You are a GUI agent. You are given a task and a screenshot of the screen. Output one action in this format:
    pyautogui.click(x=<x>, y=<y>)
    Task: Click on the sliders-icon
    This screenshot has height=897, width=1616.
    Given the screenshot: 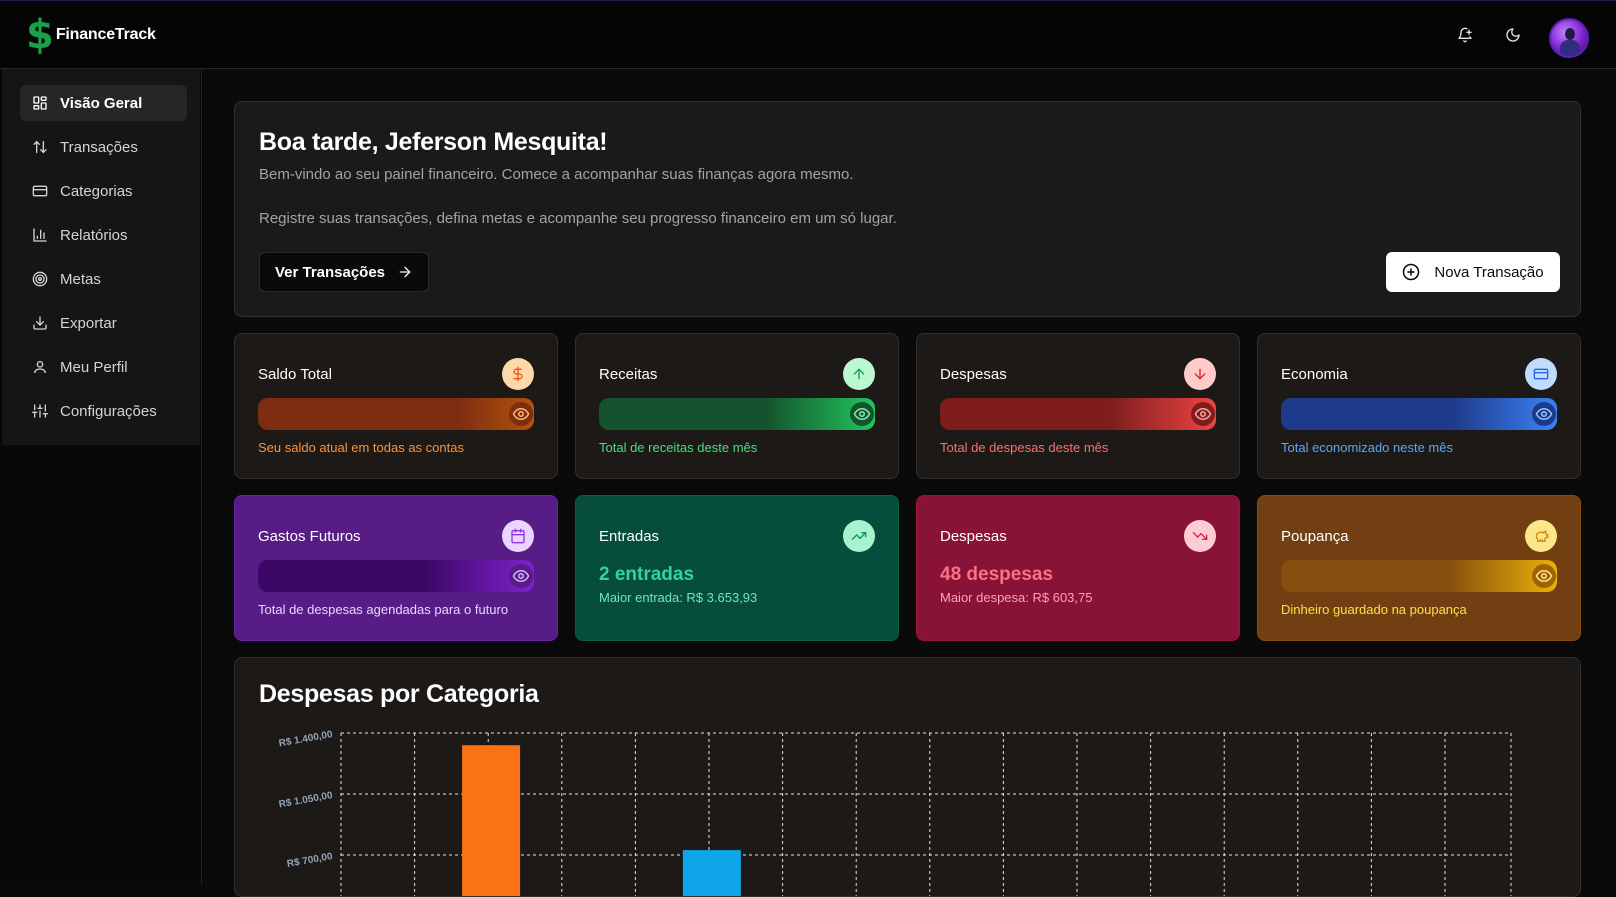 What is the action you would take?
    pyautogui.click(x=40, y=411)
    